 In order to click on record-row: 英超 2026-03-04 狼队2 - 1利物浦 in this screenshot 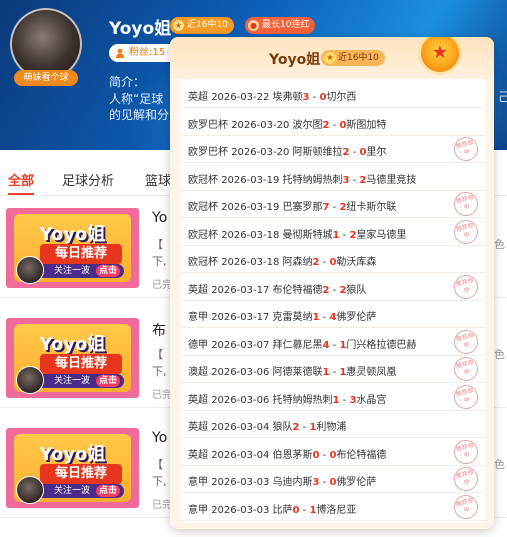, I will do `click(333, 424)`.